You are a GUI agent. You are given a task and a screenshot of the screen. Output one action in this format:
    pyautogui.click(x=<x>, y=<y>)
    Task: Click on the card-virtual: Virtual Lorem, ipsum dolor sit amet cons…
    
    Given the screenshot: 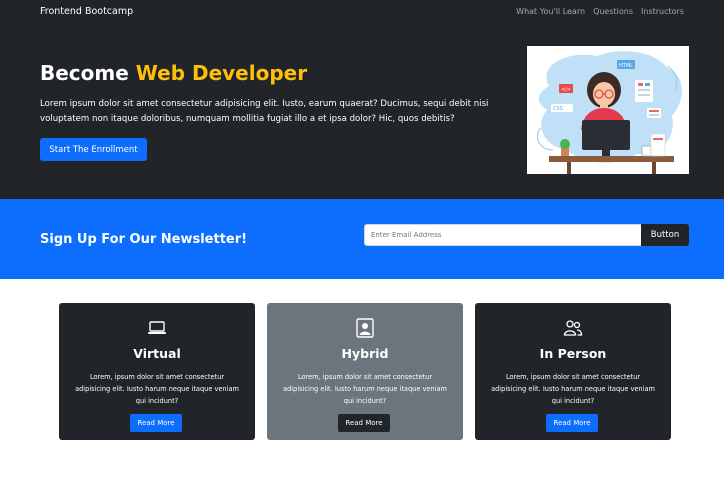 What is the action you would take?
    pyautogui.click(x=157, y=371)
    